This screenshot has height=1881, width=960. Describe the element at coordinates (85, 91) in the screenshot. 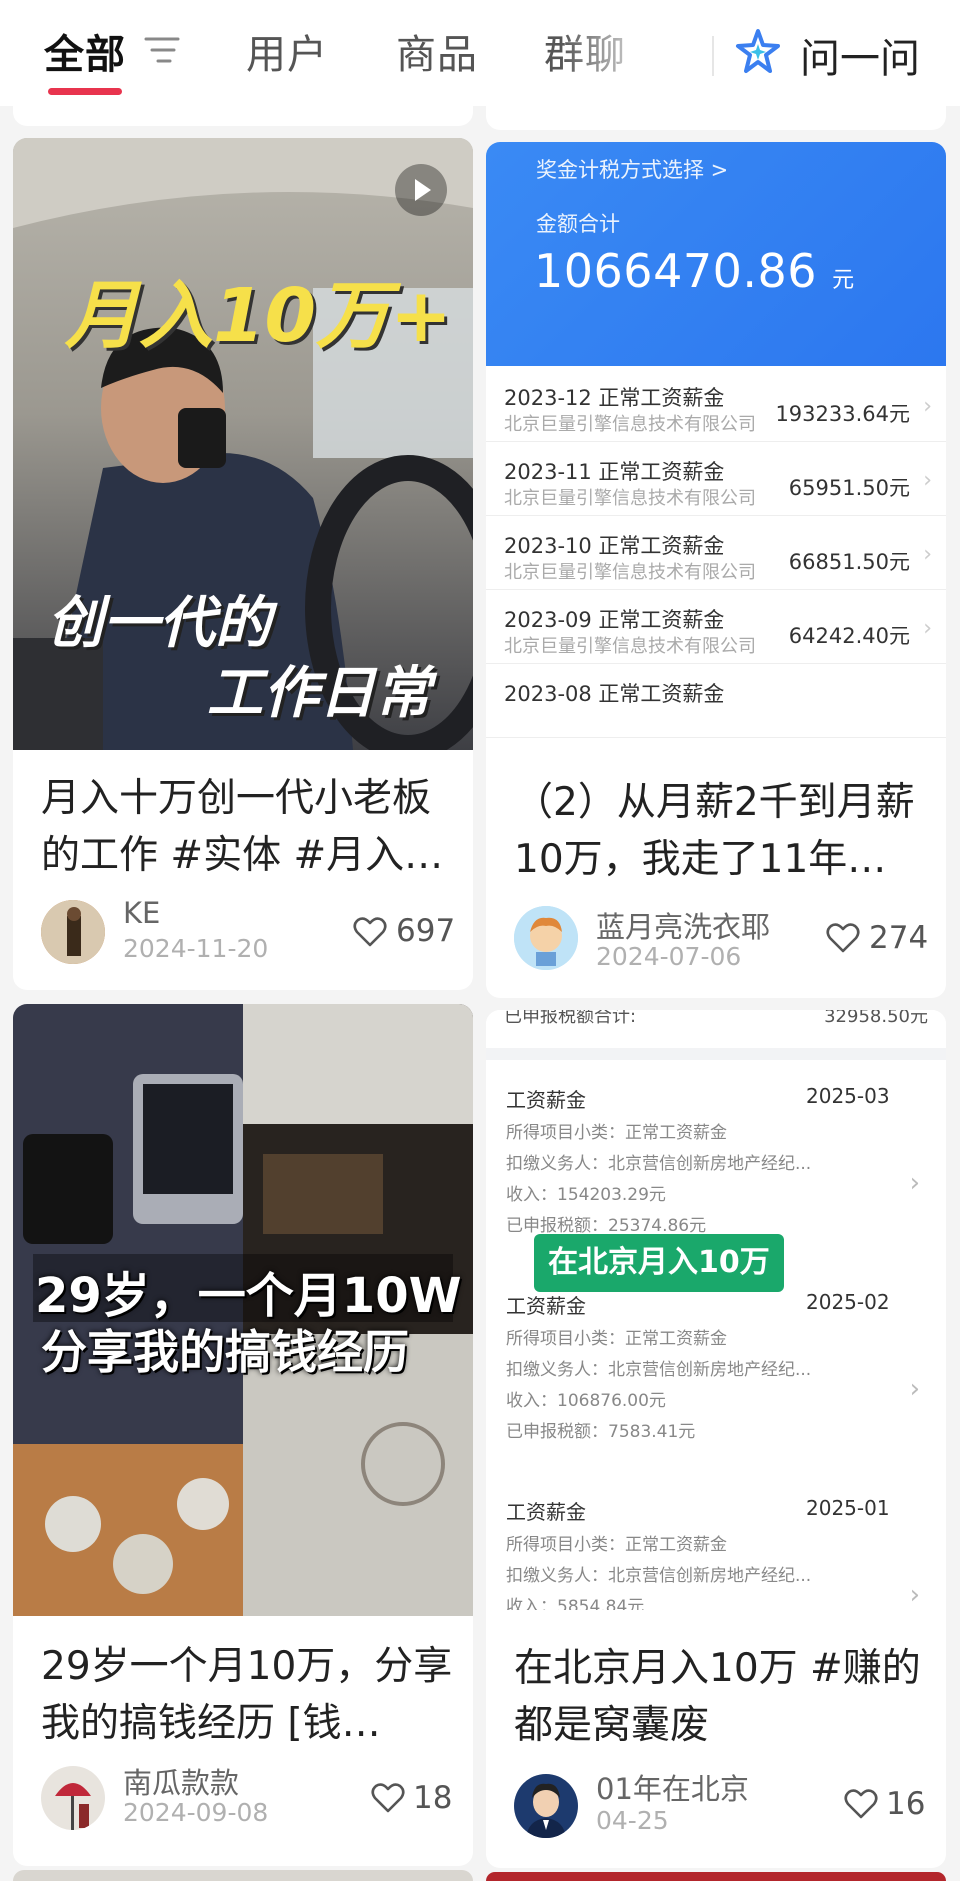

I see `active-tab-indicator` at that location.